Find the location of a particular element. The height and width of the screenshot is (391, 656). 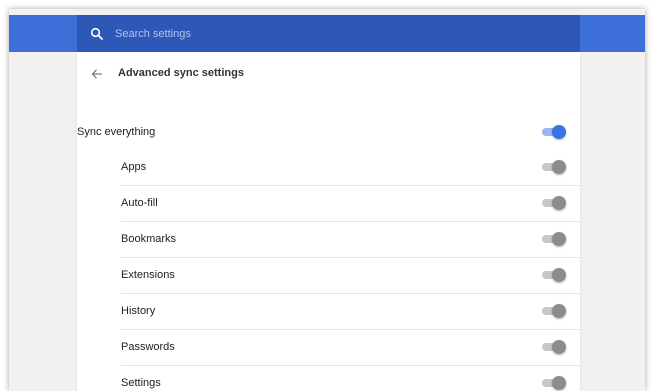

settings-header is located at coordinates (327, 33).